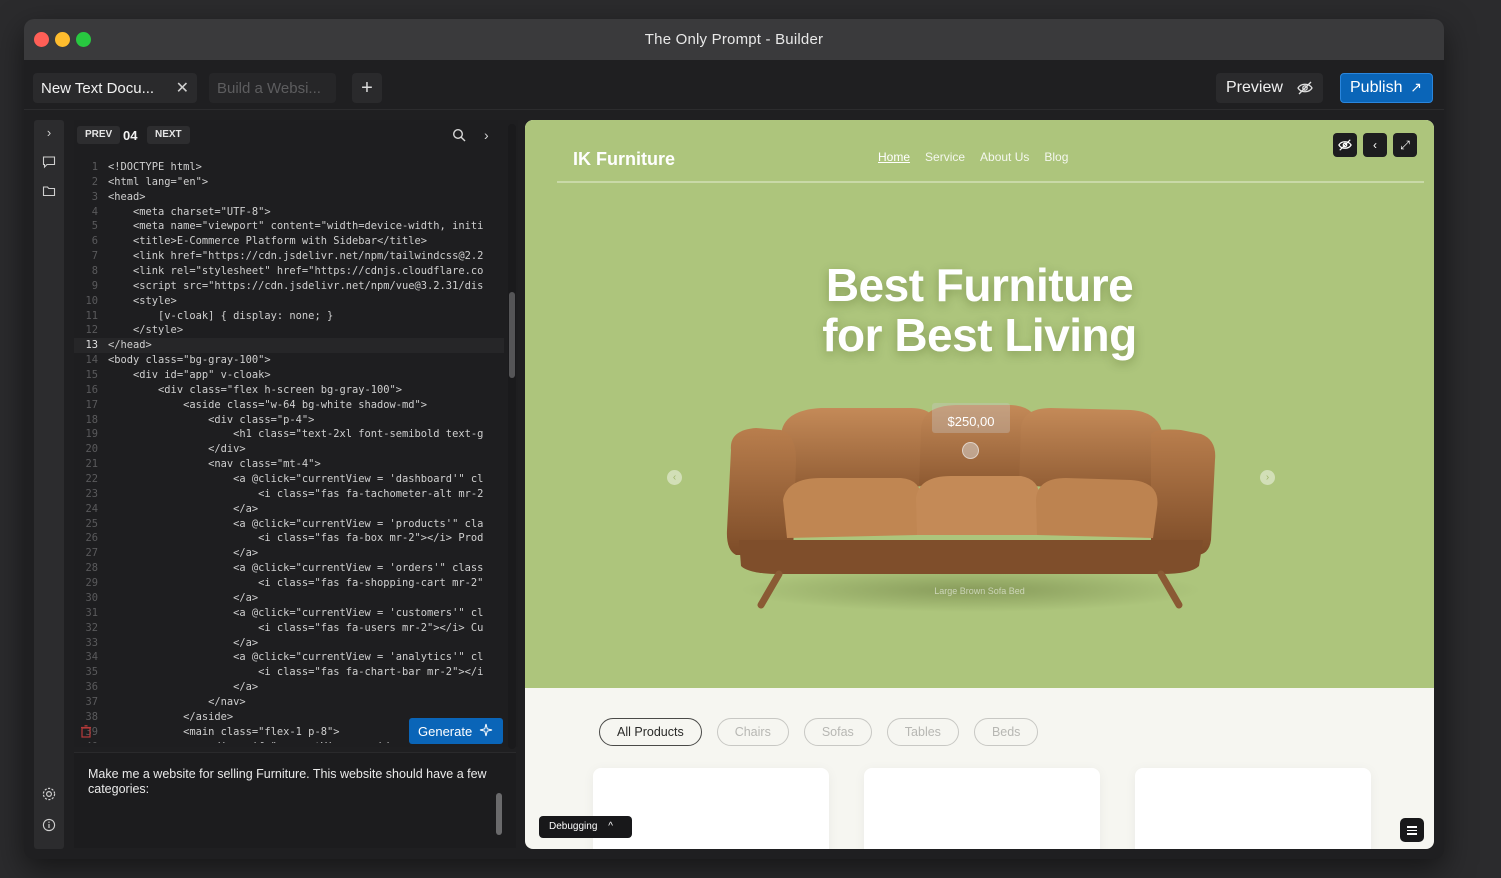 Image resolution: width=1501 pixels, height=878 pixels. I want to click on next-button: NEXT, so click(168, 135).